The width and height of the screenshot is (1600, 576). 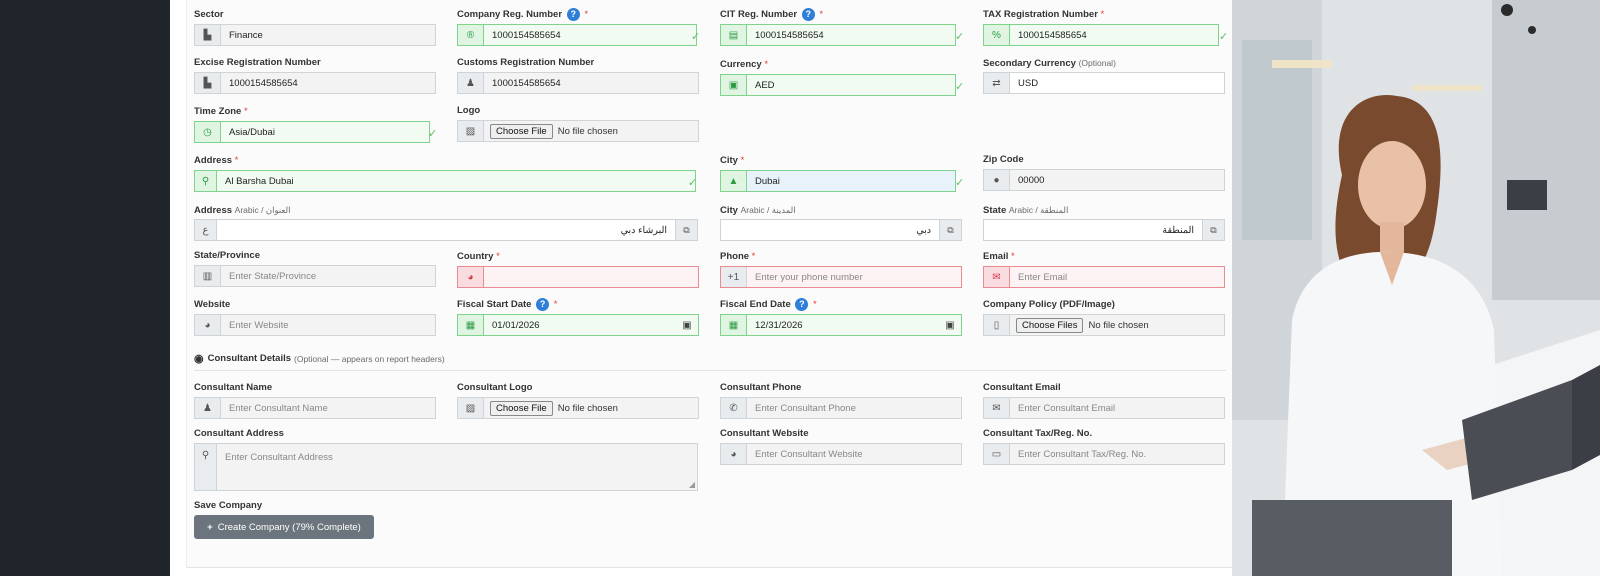 What do you see at coordinates (208, 408) in the screenshot?
I see `user-icon: ♟` at bounding box center [208, 408].